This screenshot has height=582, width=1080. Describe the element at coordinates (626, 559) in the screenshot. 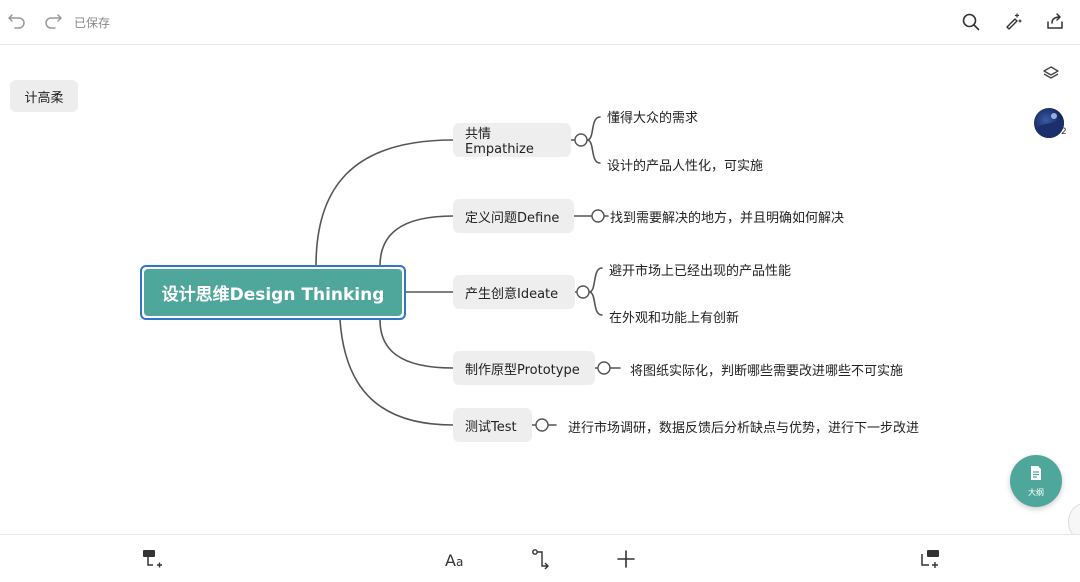

I see `add-icon` at that location.